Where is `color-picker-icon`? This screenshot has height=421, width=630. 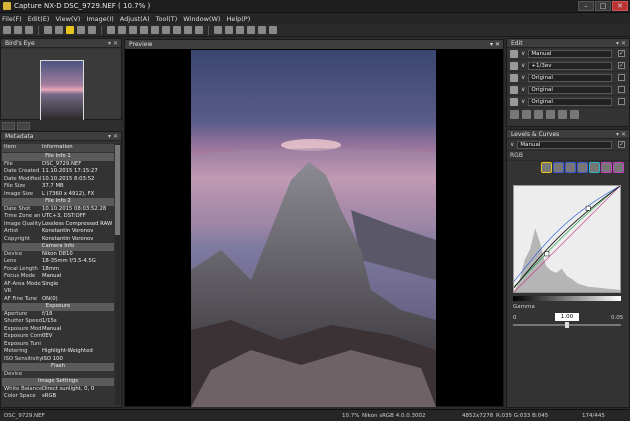 color-picker-icon is located at coordinates (188, 30).